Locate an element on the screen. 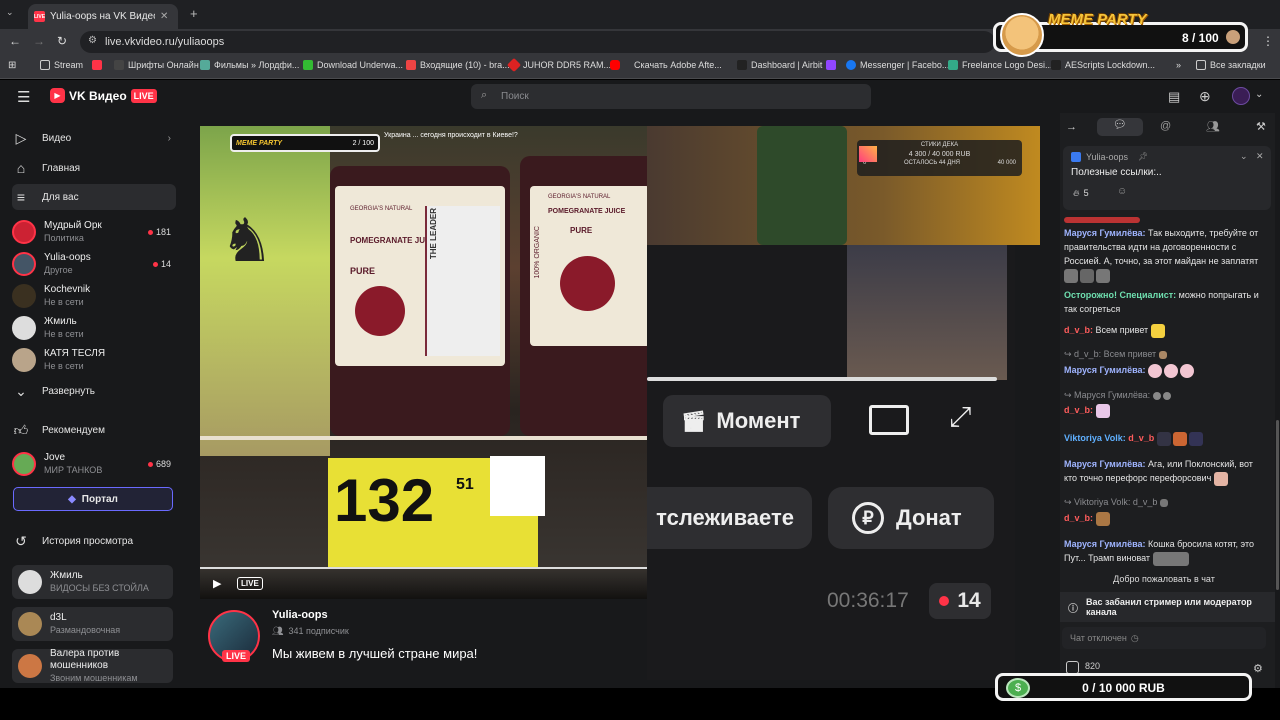  hamburger-menu-icon: ☰ is located at coordinates (23, 97).